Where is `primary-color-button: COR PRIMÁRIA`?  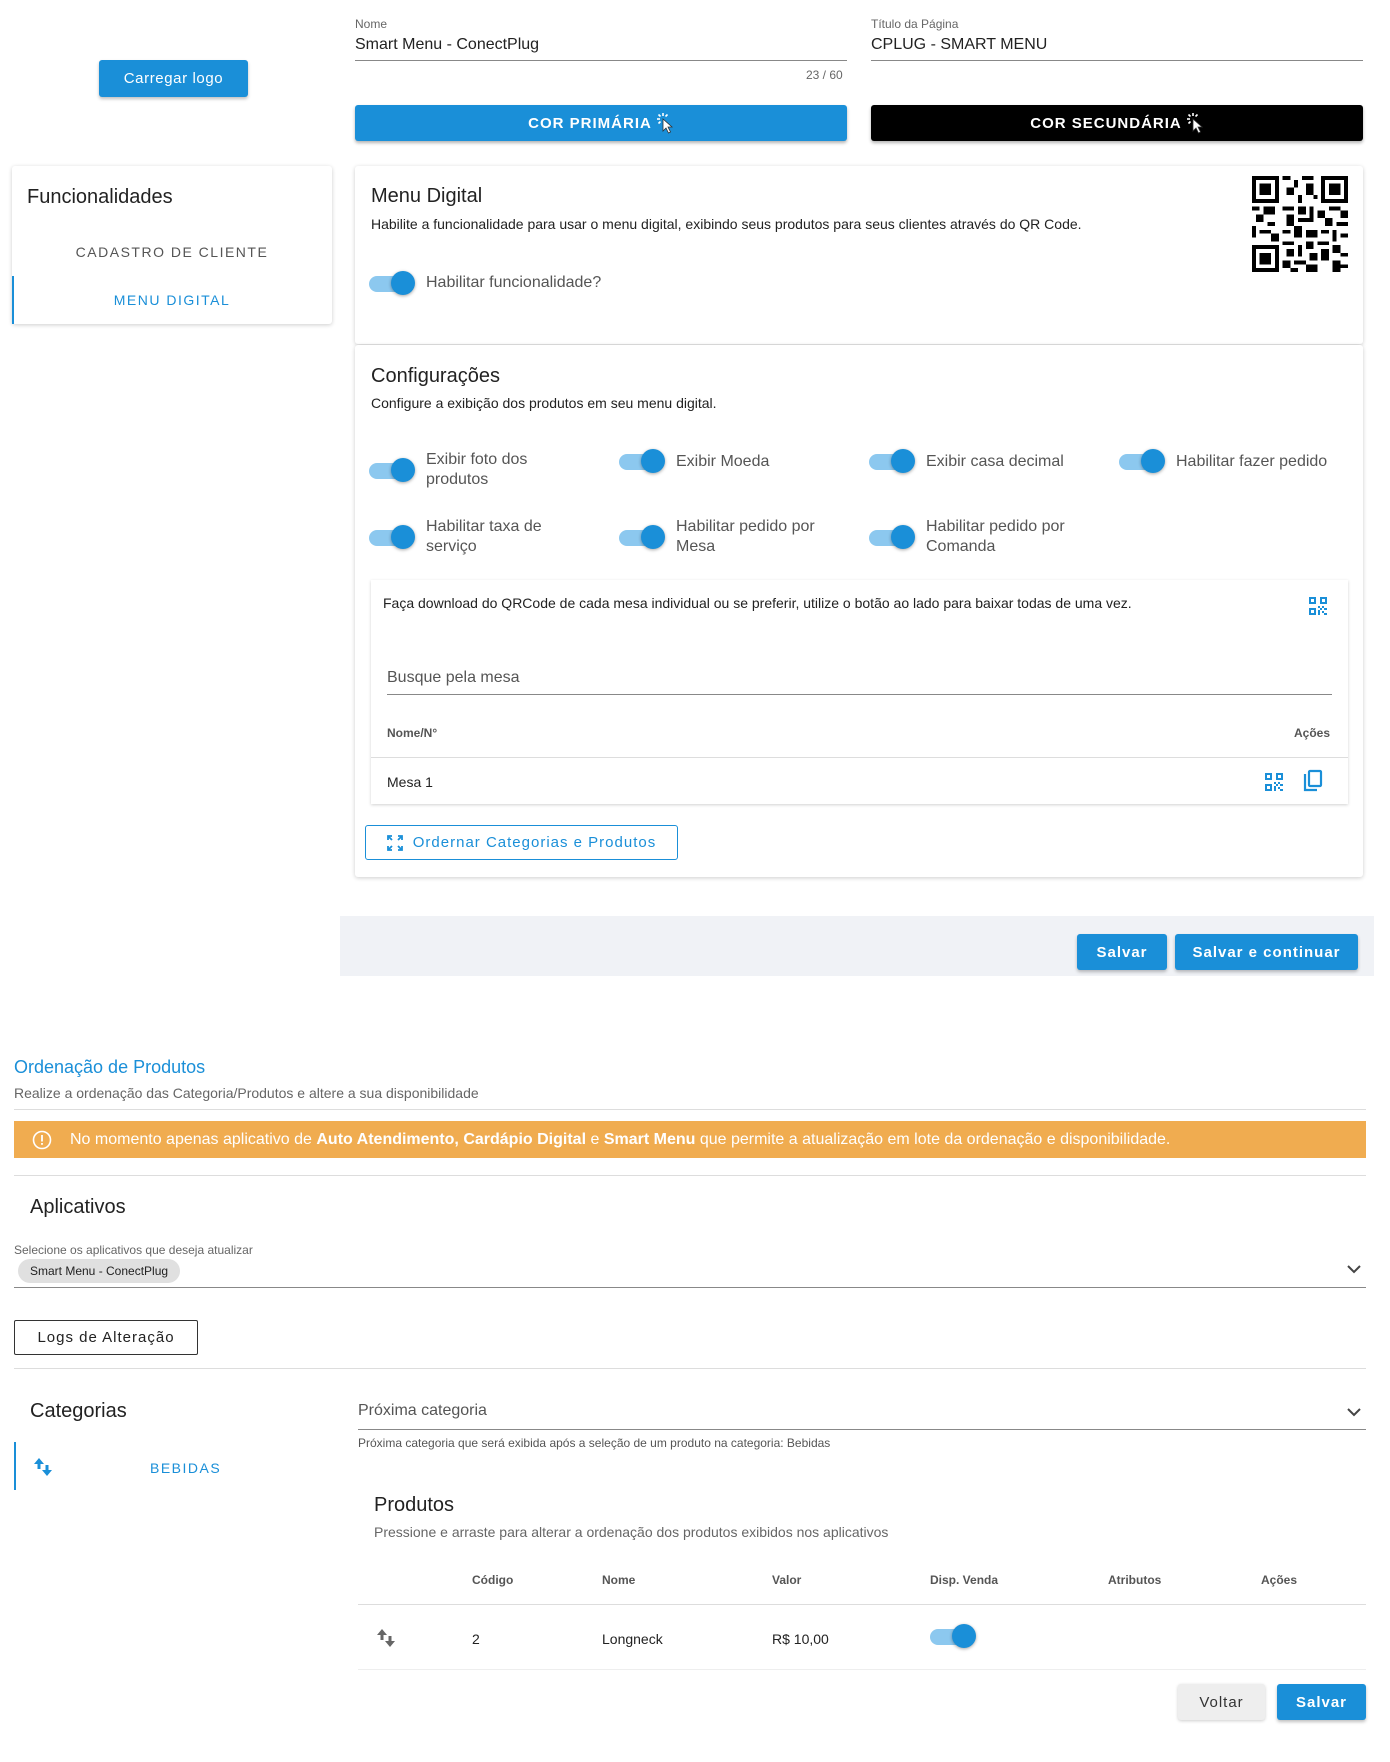 primary-color-button: COR PRIMÁRIA is located at coordinates (601, 123).